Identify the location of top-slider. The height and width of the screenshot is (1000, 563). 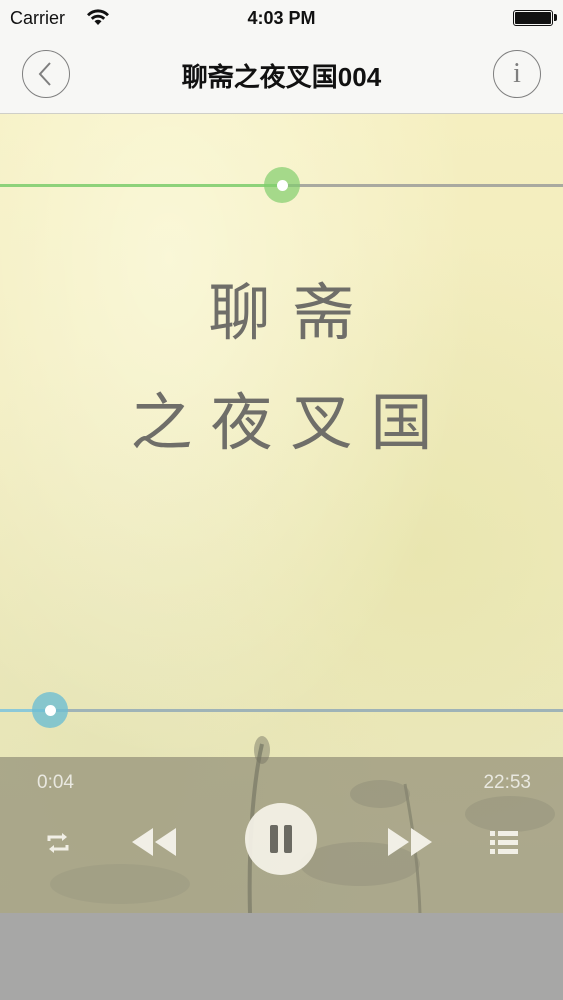
(281, 185).